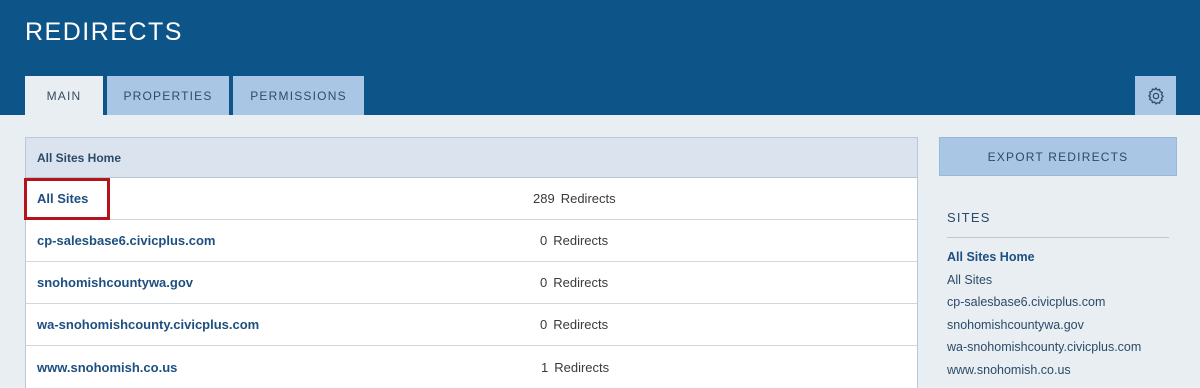 The height and width of the screenshot is (388, 1200). What do you see at coordinates (104, 32) in the screenshot?
I see `page-title: REDIRECTS` at bounding box center [104, 32].